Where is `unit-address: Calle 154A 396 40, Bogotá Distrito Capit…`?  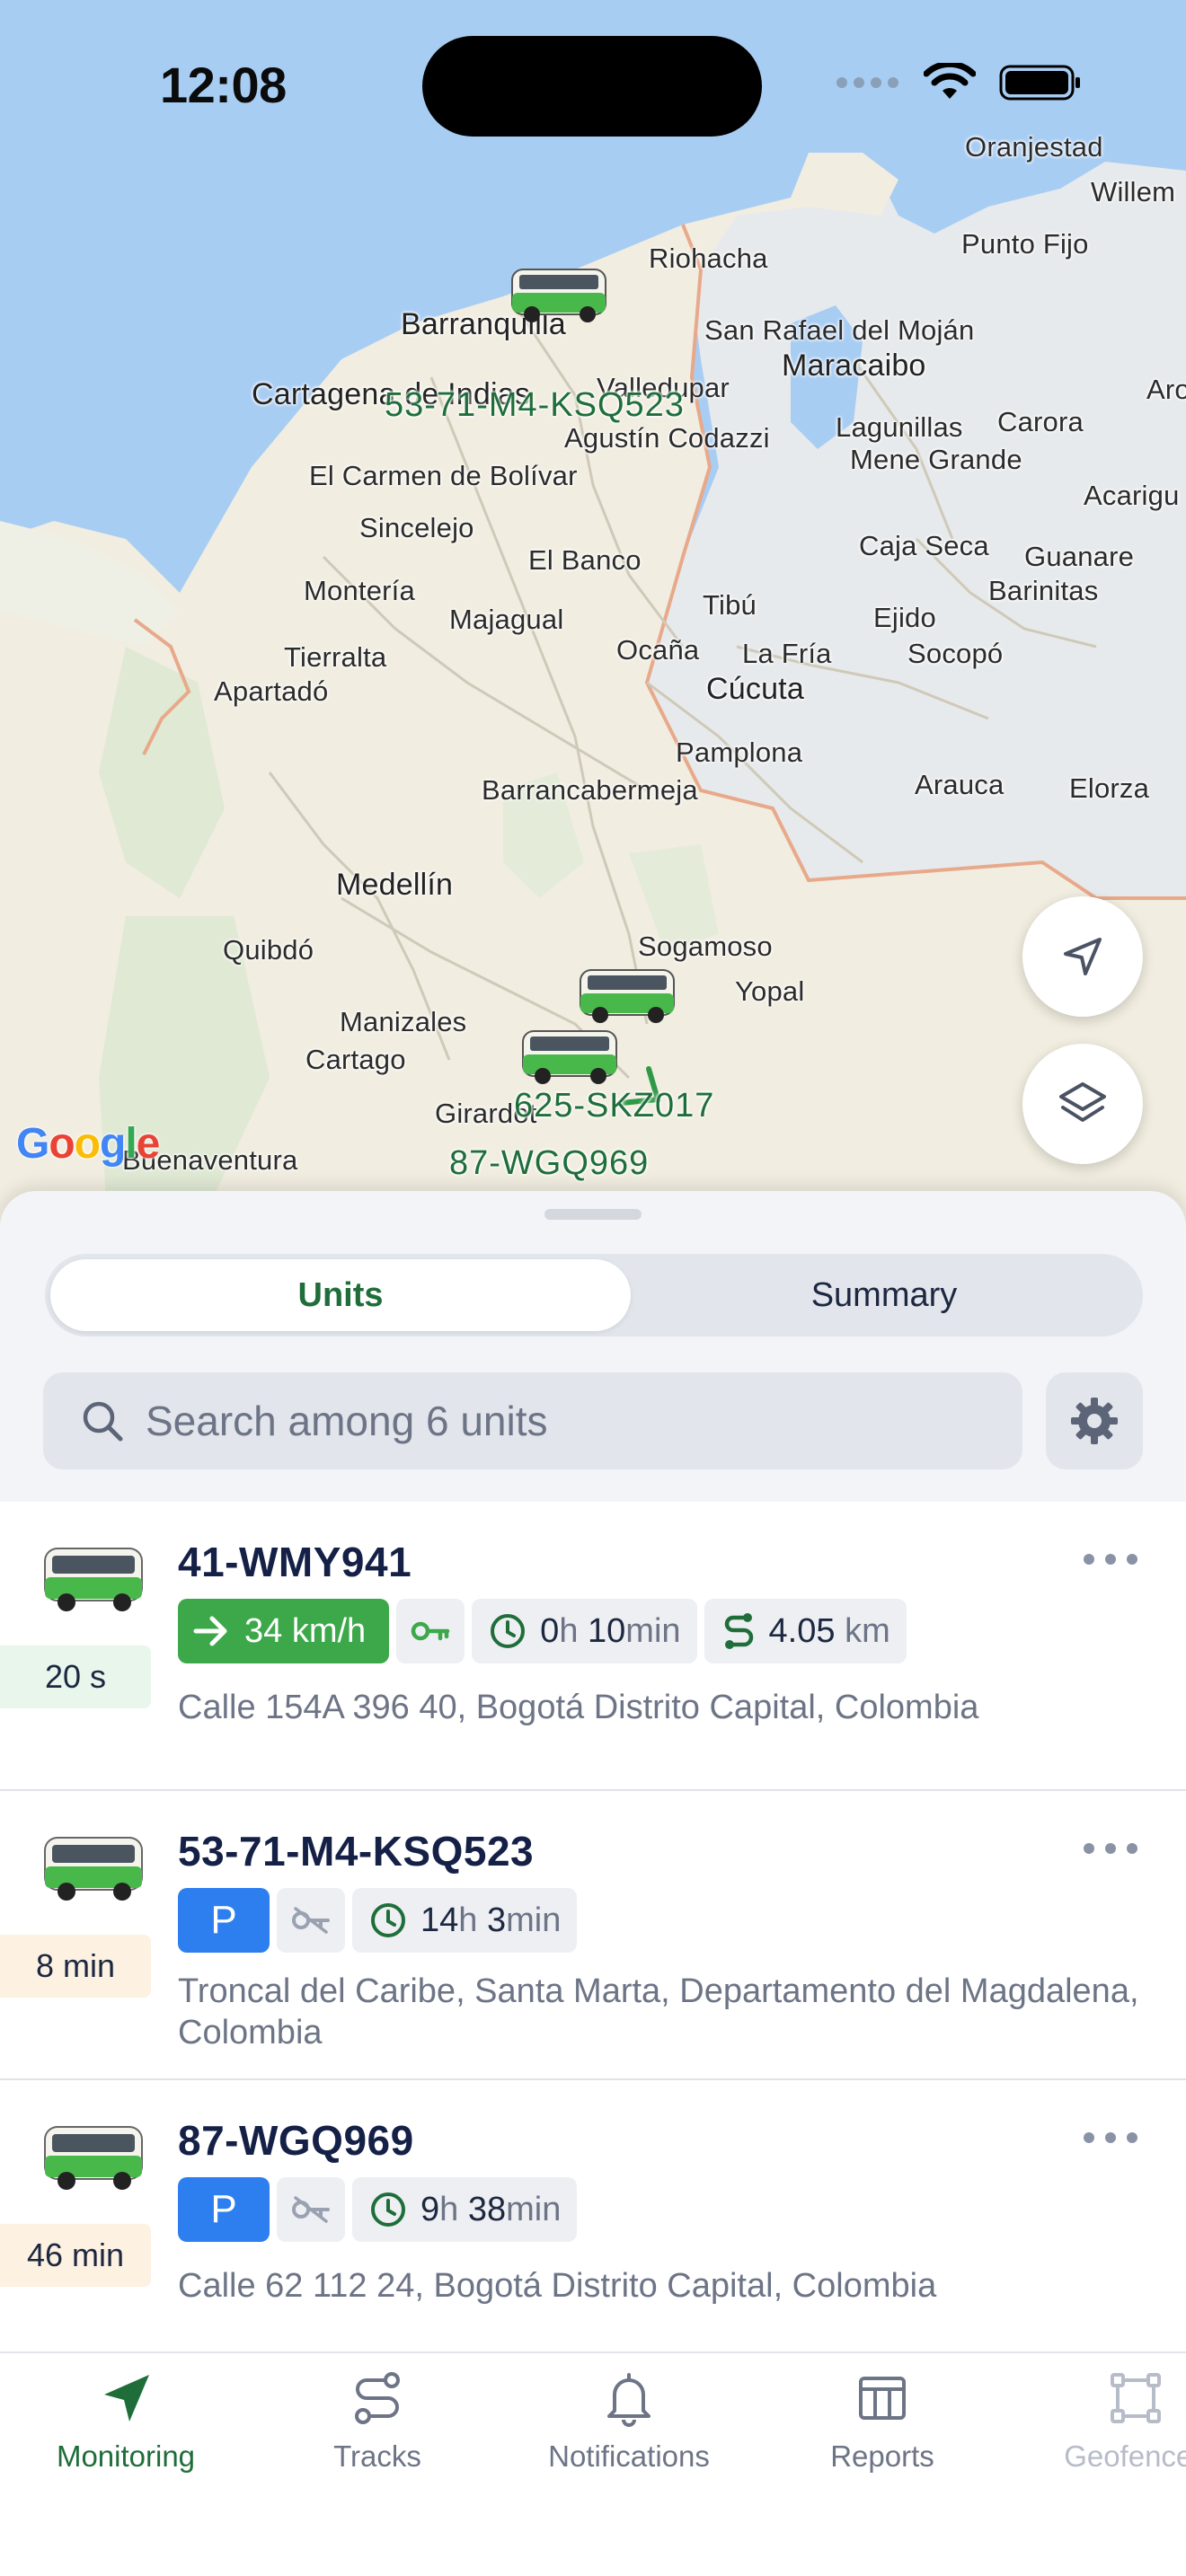 unit-address: Calle 154A 396 40, Bogotá Distrito Capit… is located at coordinates (578, 1707).